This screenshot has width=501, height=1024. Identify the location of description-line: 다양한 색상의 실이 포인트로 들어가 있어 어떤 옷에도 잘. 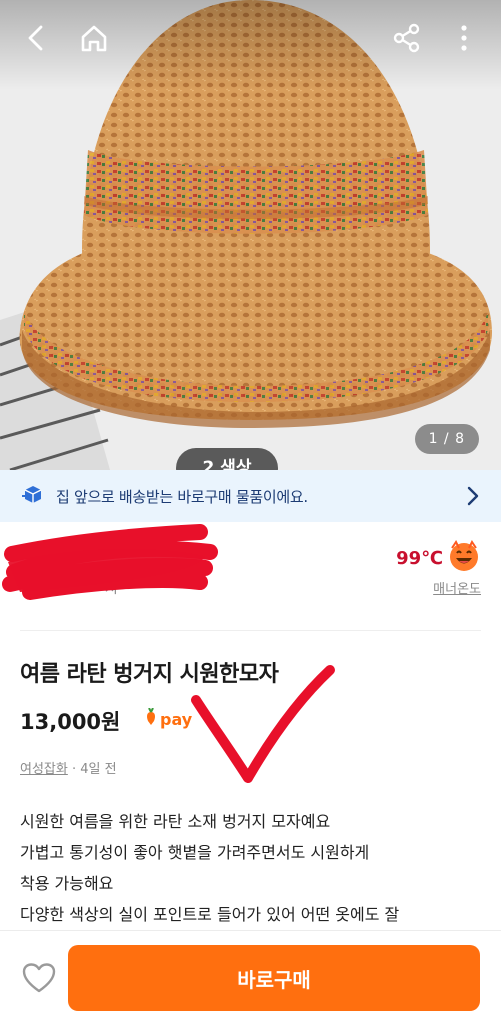
(210, 914).